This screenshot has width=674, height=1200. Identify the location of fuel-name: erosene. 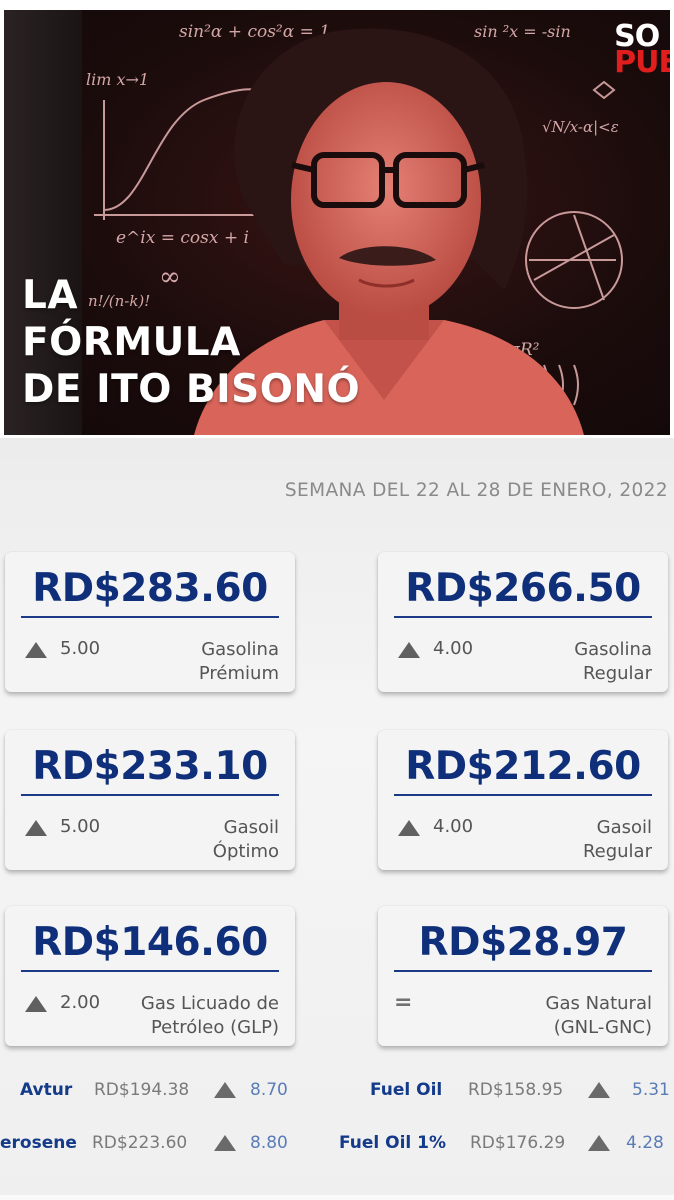
(38, 1143).